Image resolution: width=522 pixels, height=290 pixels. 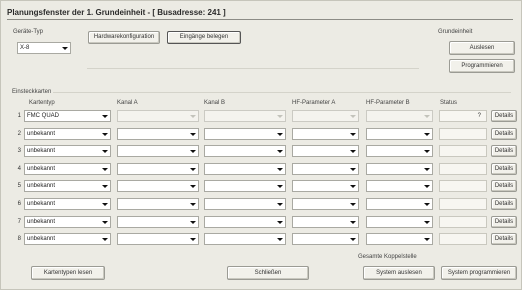 I want to click on system-auslesen-button: System auslesen, so click(x=399, y=273).